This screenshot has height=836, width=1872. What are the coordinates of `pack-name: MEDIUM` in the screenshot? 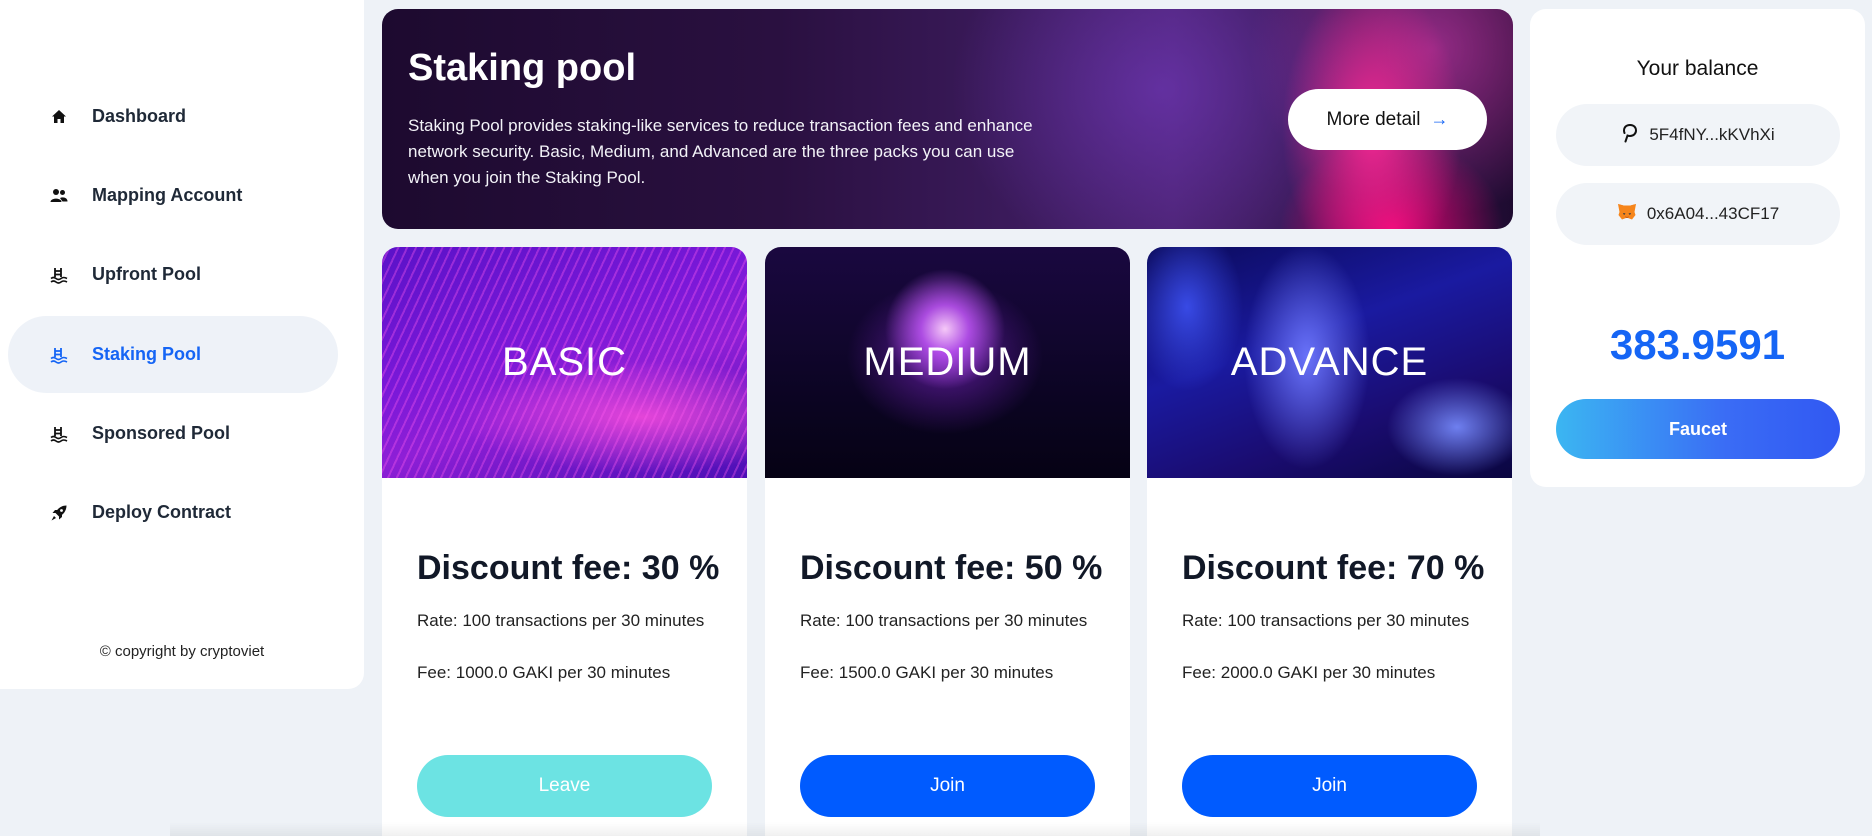 It's located at (947, 362).